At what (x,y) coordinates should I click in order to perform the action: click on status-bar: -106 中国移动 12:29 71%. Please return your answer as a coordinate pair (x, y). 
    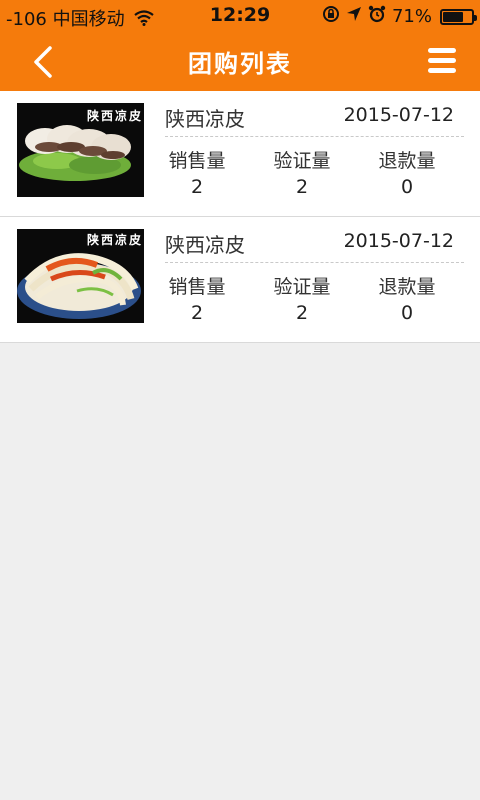
    Looking at the image, I should click on (240, 16).